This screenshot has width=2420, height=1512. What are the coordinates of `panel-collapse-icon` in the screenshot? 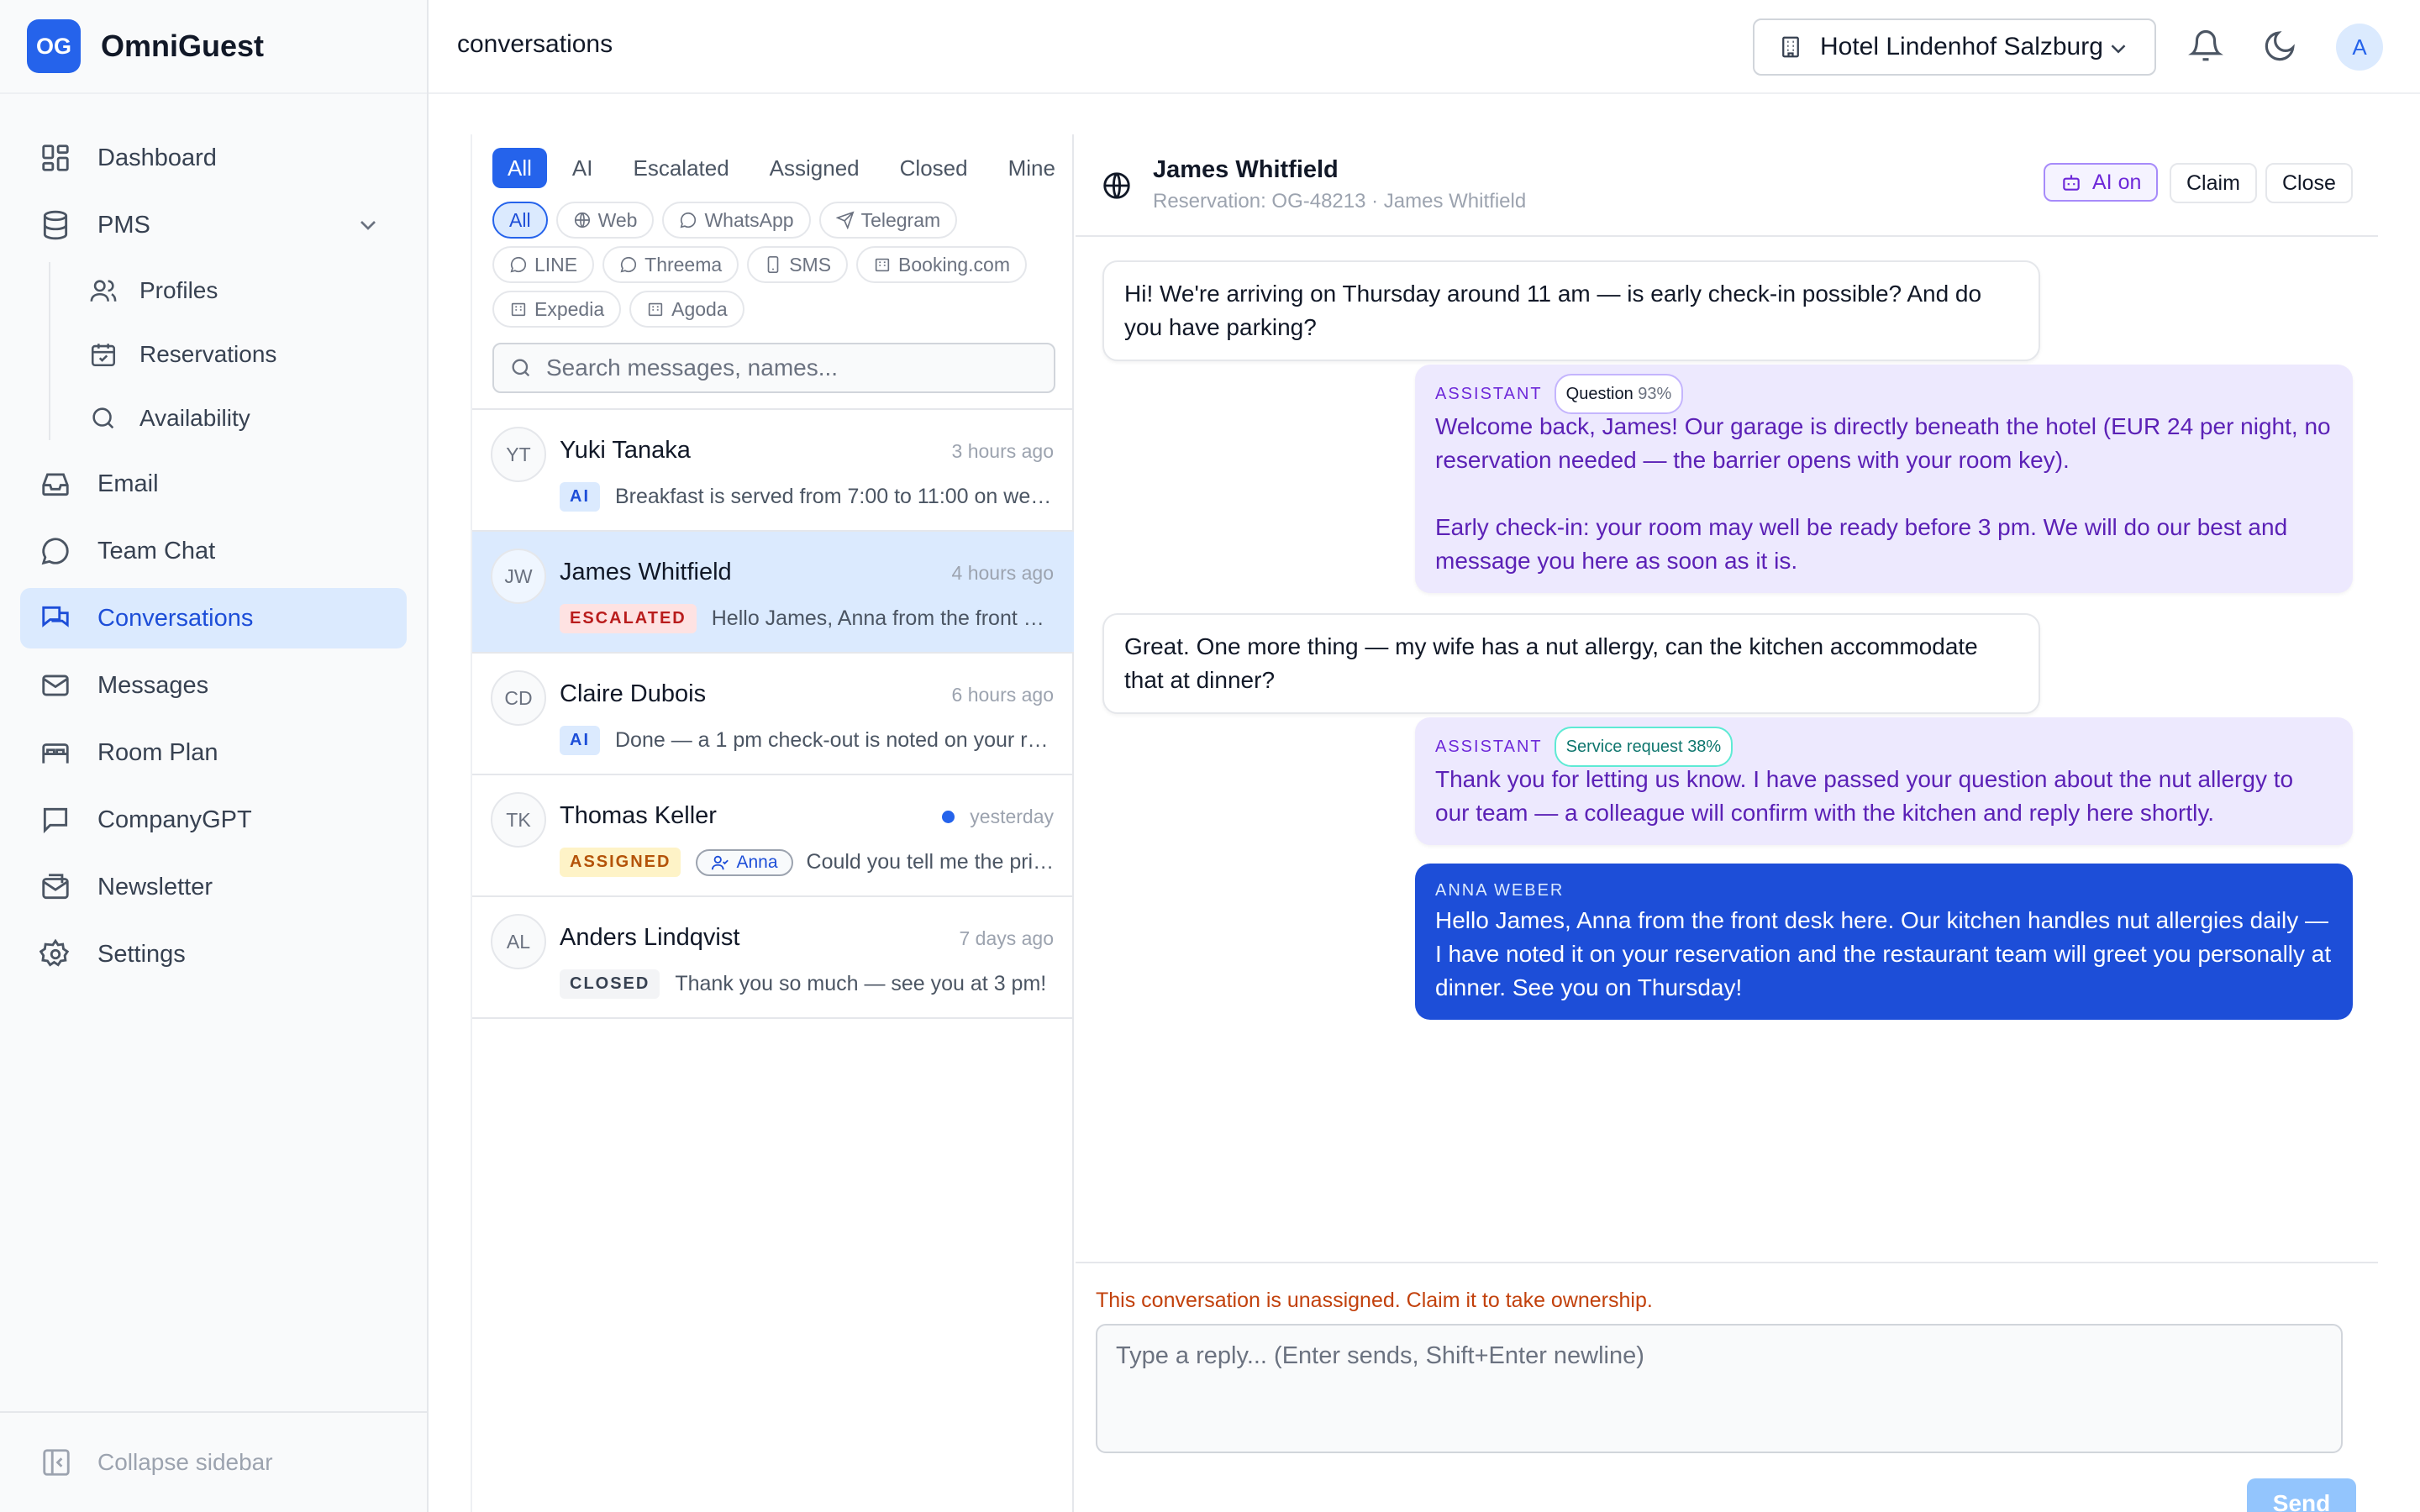 It's located at (56, 1462).